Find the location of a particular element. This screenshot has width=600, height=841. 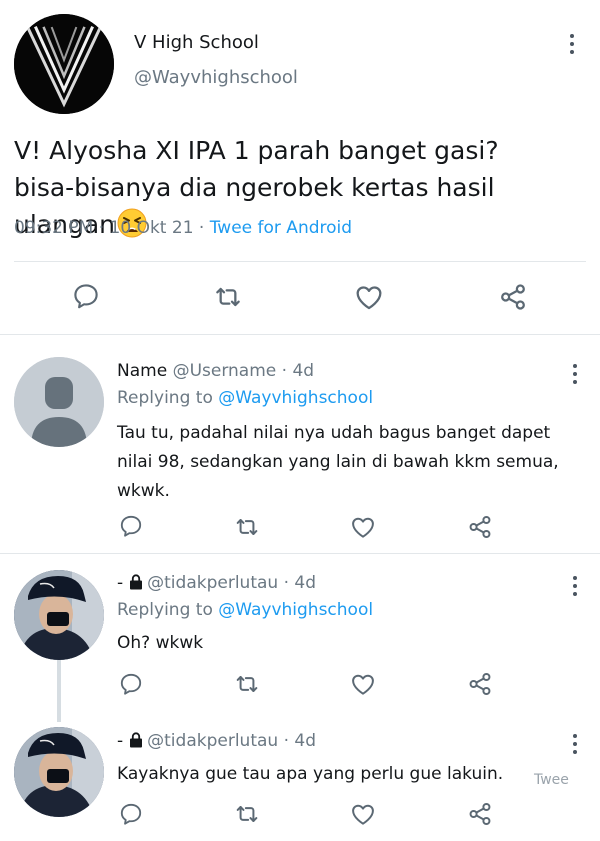

default-profile-icon is located at coordinates (59, 402).